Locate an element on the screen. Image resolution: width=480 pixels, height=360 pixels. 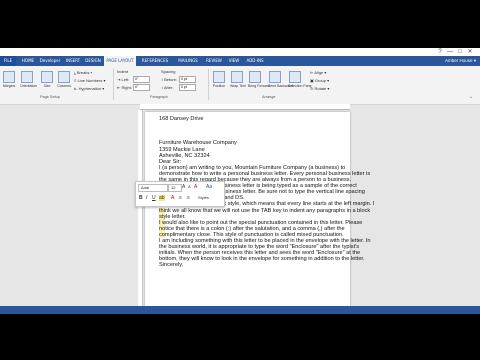
spacing-before-label: ↕ Before: is located at coordinates (169, 79).